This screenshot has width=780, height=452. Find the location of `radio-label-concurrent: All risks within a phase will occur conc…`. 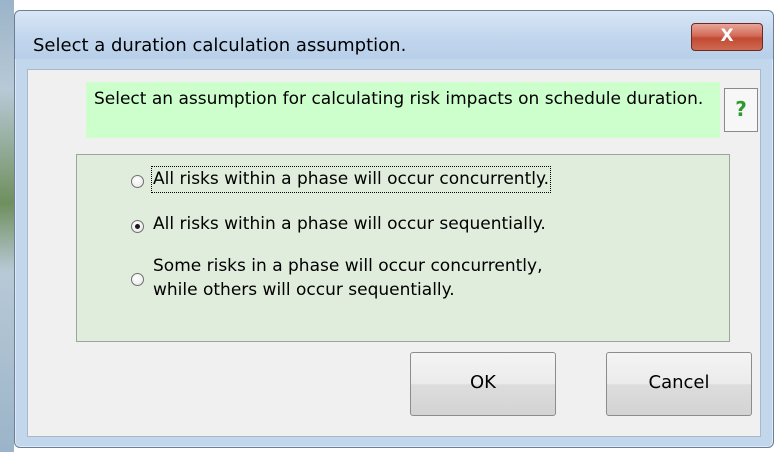

radio-label-concurrent: All risks within a phase will occur conc… is located at coordinates (351, 179).